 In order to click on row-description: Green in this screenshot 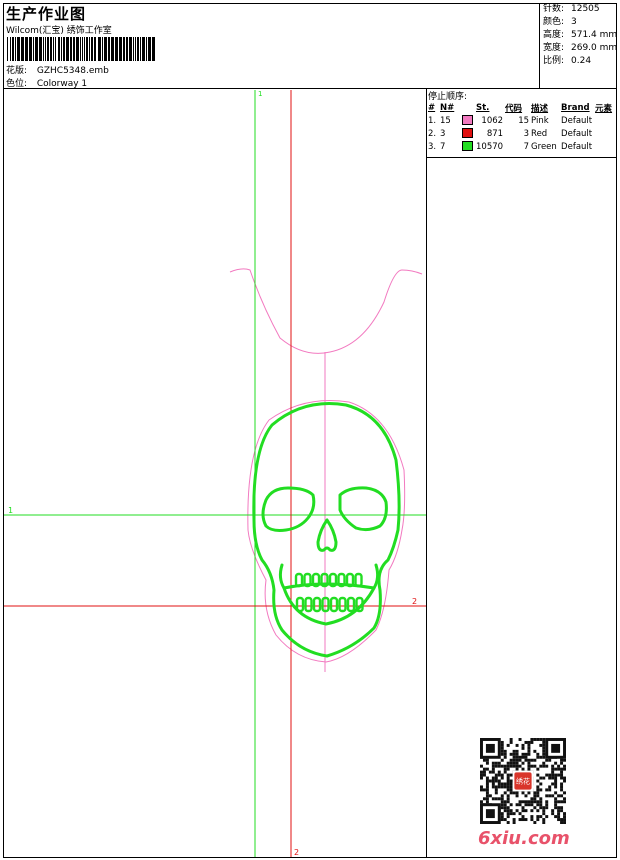, I will do `click(544, 146)`.